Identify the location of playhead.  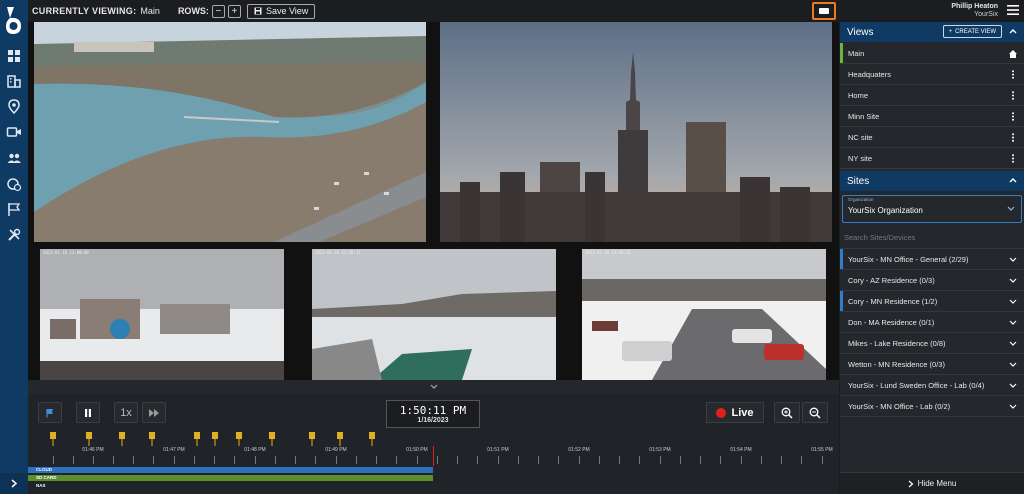
(433, 456).